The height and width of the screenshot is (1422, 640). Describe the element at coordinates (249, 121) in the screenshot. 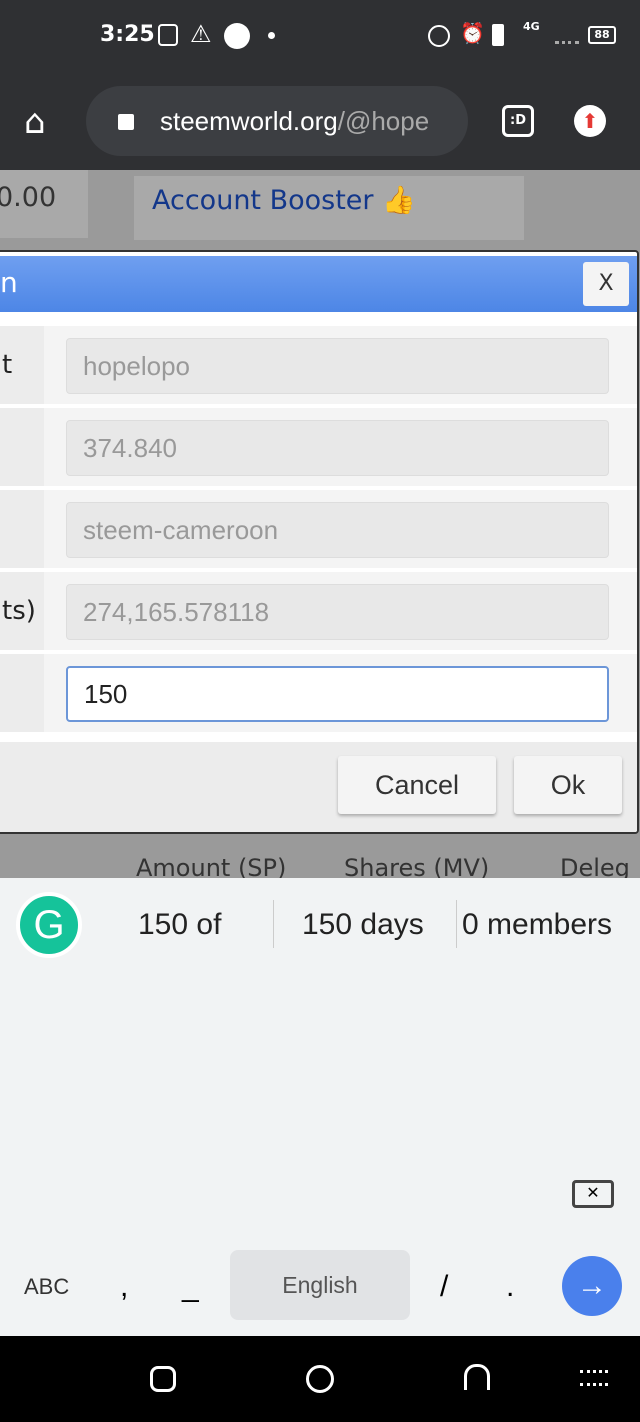

I see `url-domain: steemworld.org` at that location.